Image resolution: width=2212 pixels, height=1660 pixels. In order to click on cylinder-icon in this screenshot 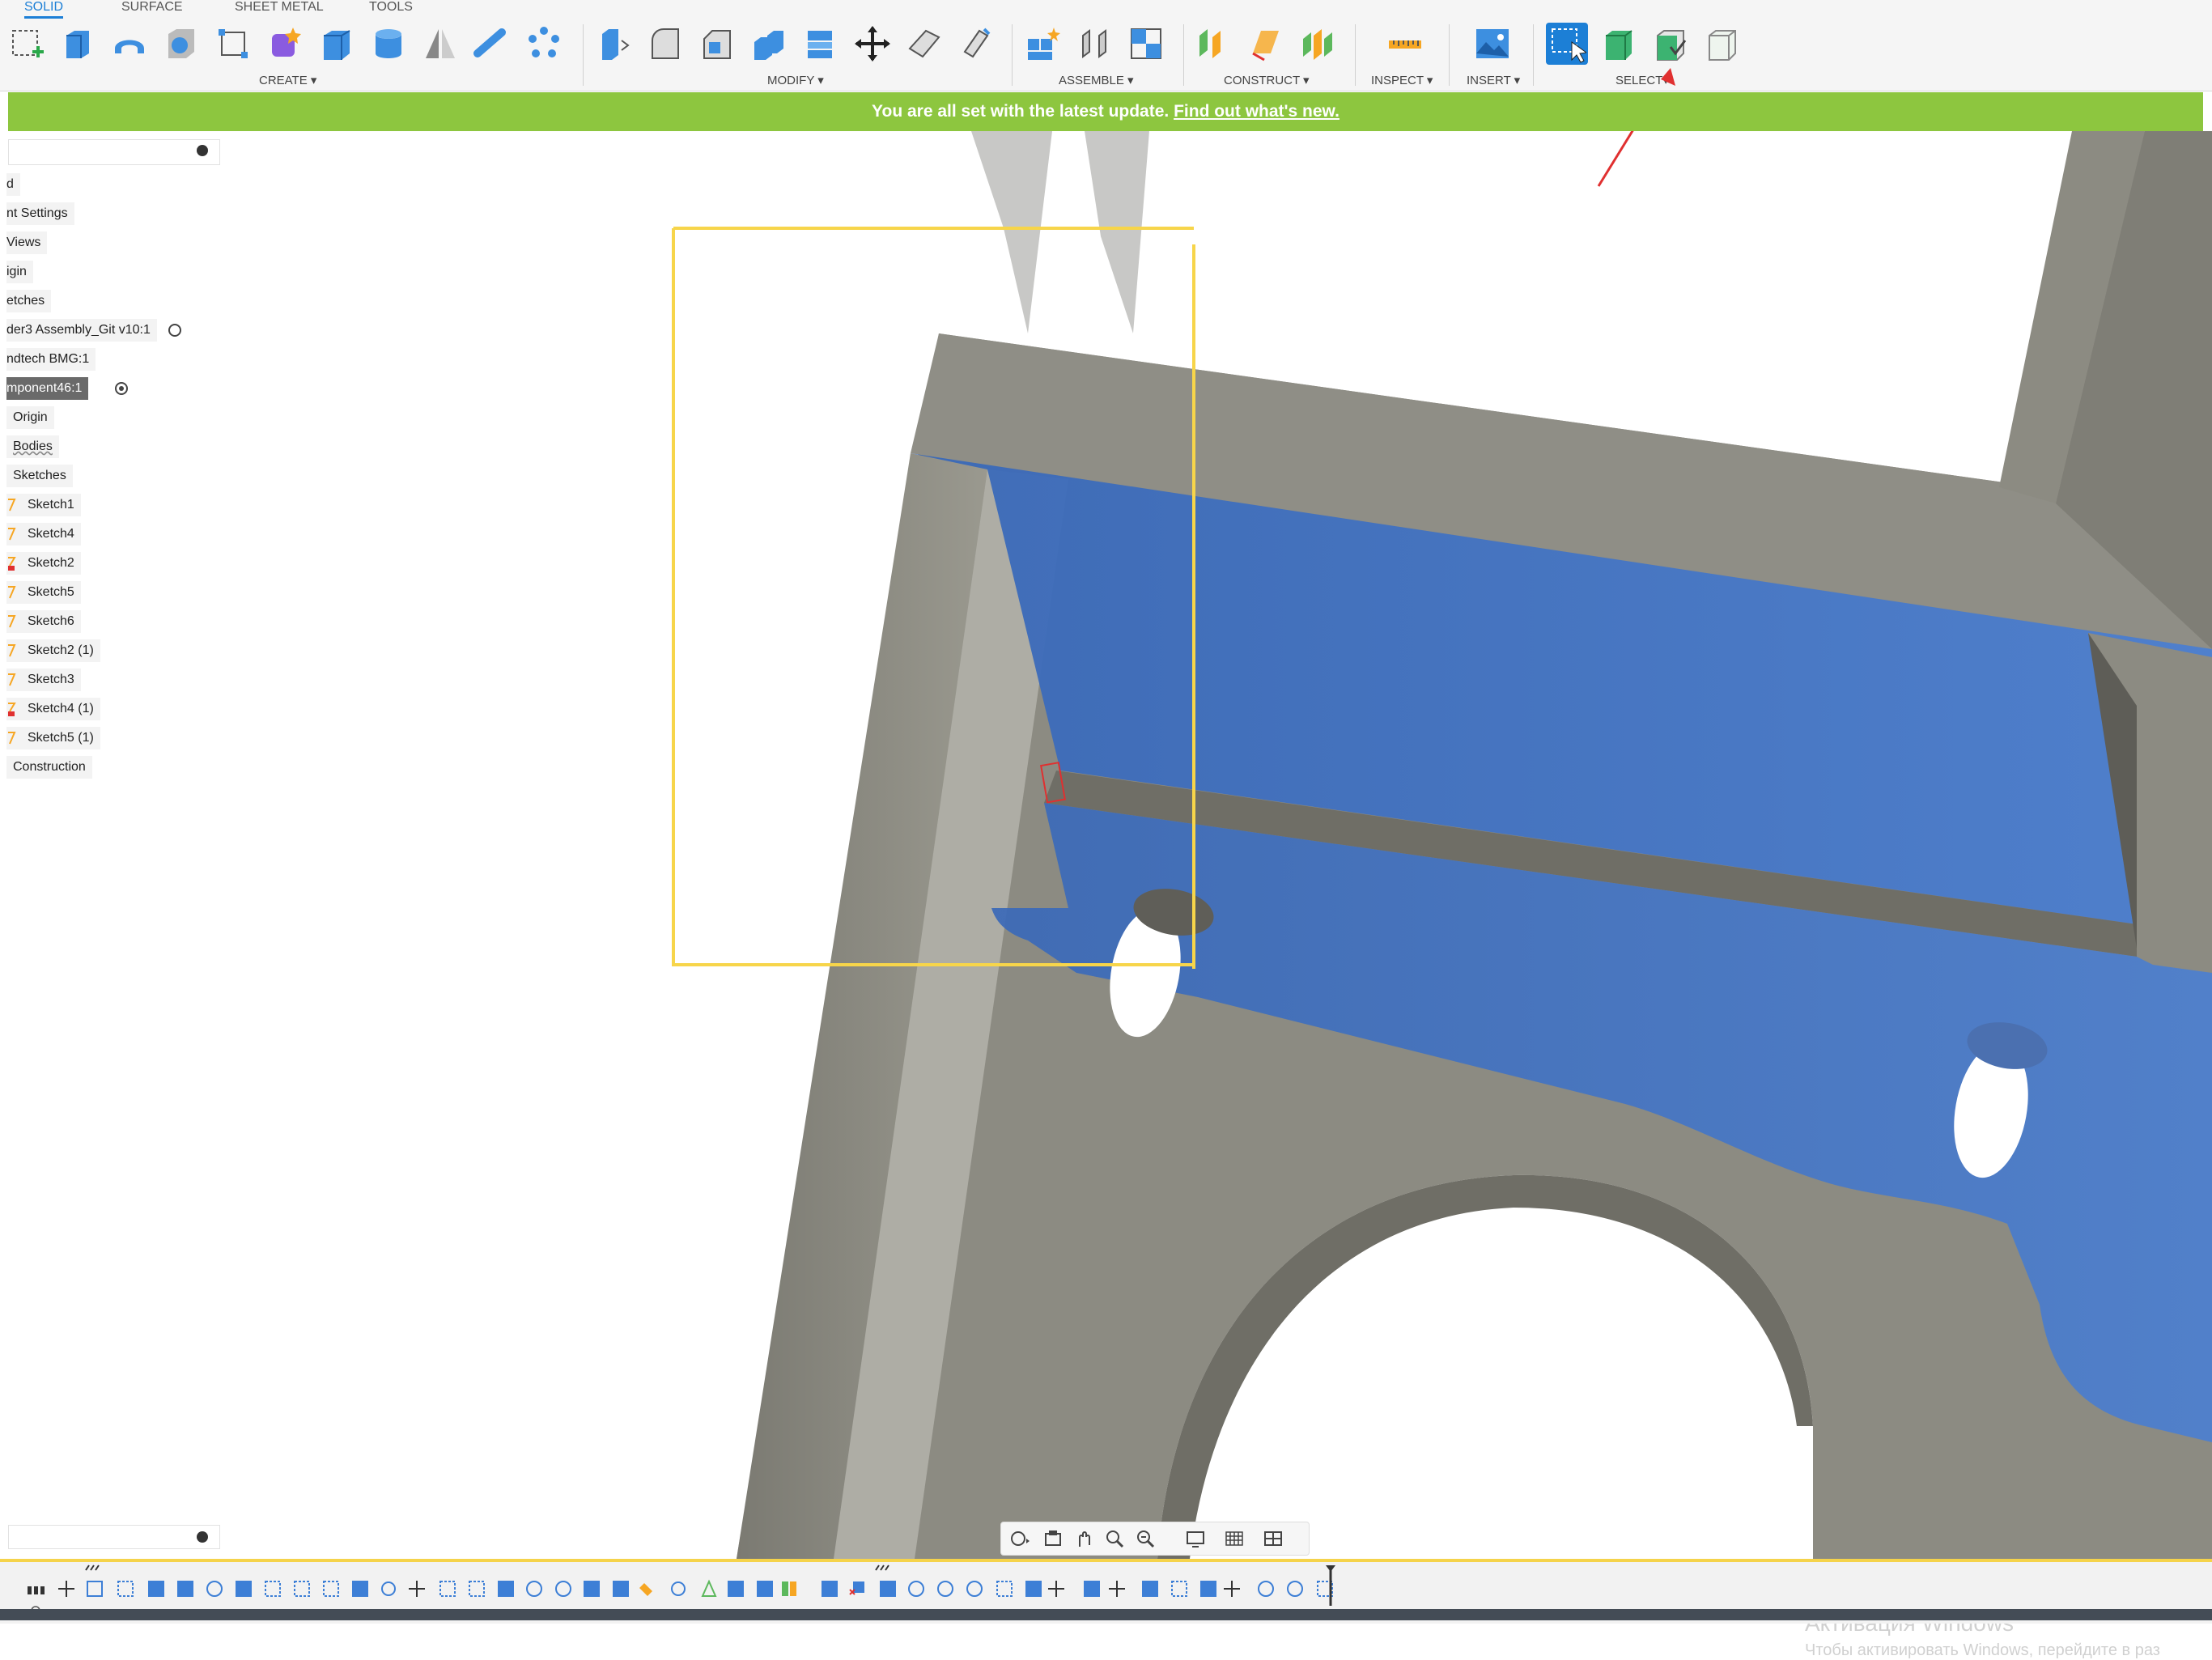, I will do `click(388, 44)`.